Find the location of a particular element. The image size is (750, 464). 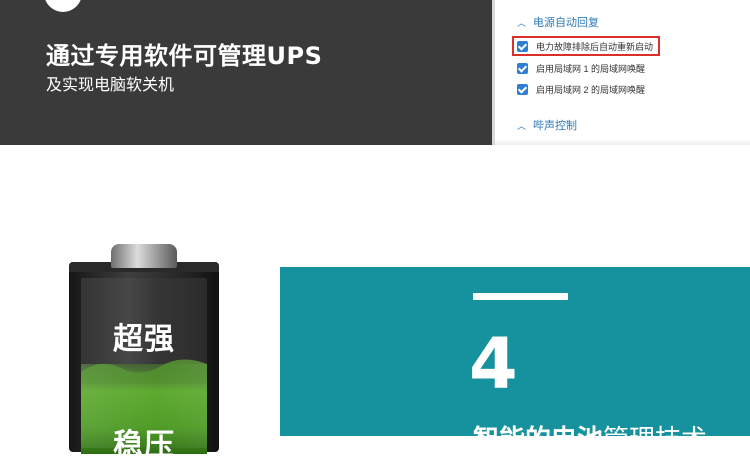

option-auto-restart: 电力故障排除后自动重新启动 is located at coordinates (585, 46).